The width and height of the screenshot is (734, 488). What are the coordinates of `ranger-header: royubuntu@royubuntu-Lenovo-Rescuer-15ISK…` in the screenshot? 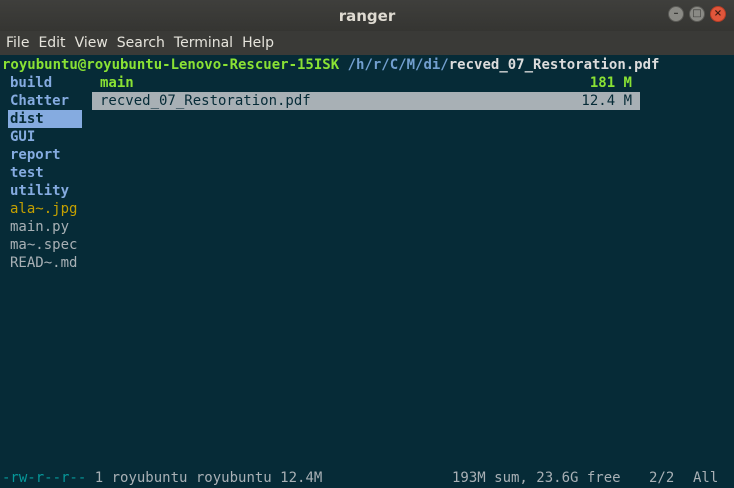 It's located at (330, 65).